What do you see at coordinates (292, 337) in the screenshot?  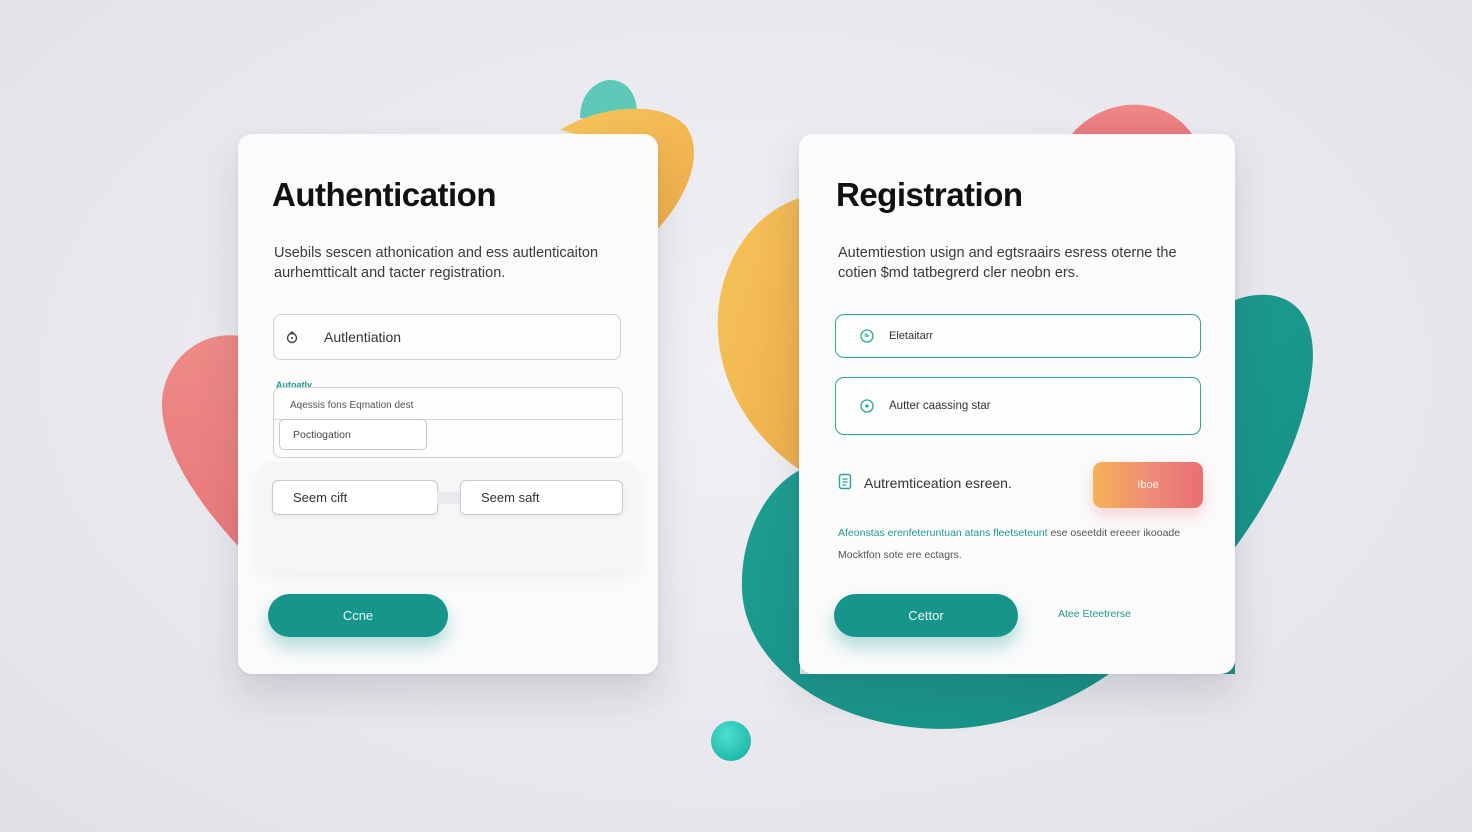 I see `lock-icon` at bounding box center [292, 337].